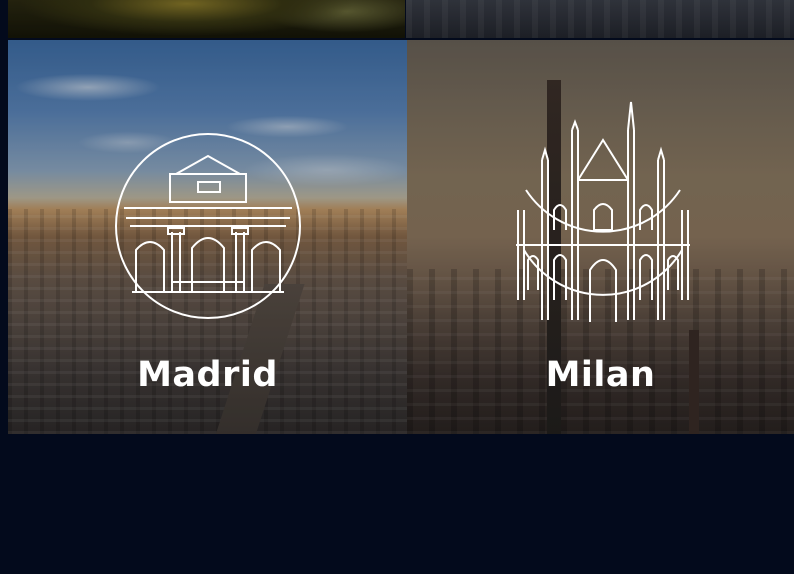 This screenshot has width=794, height=574. Describe the element at coordinates (207, 375) in the screenshot. I see `city-name-madrid: Madrid` at that location.